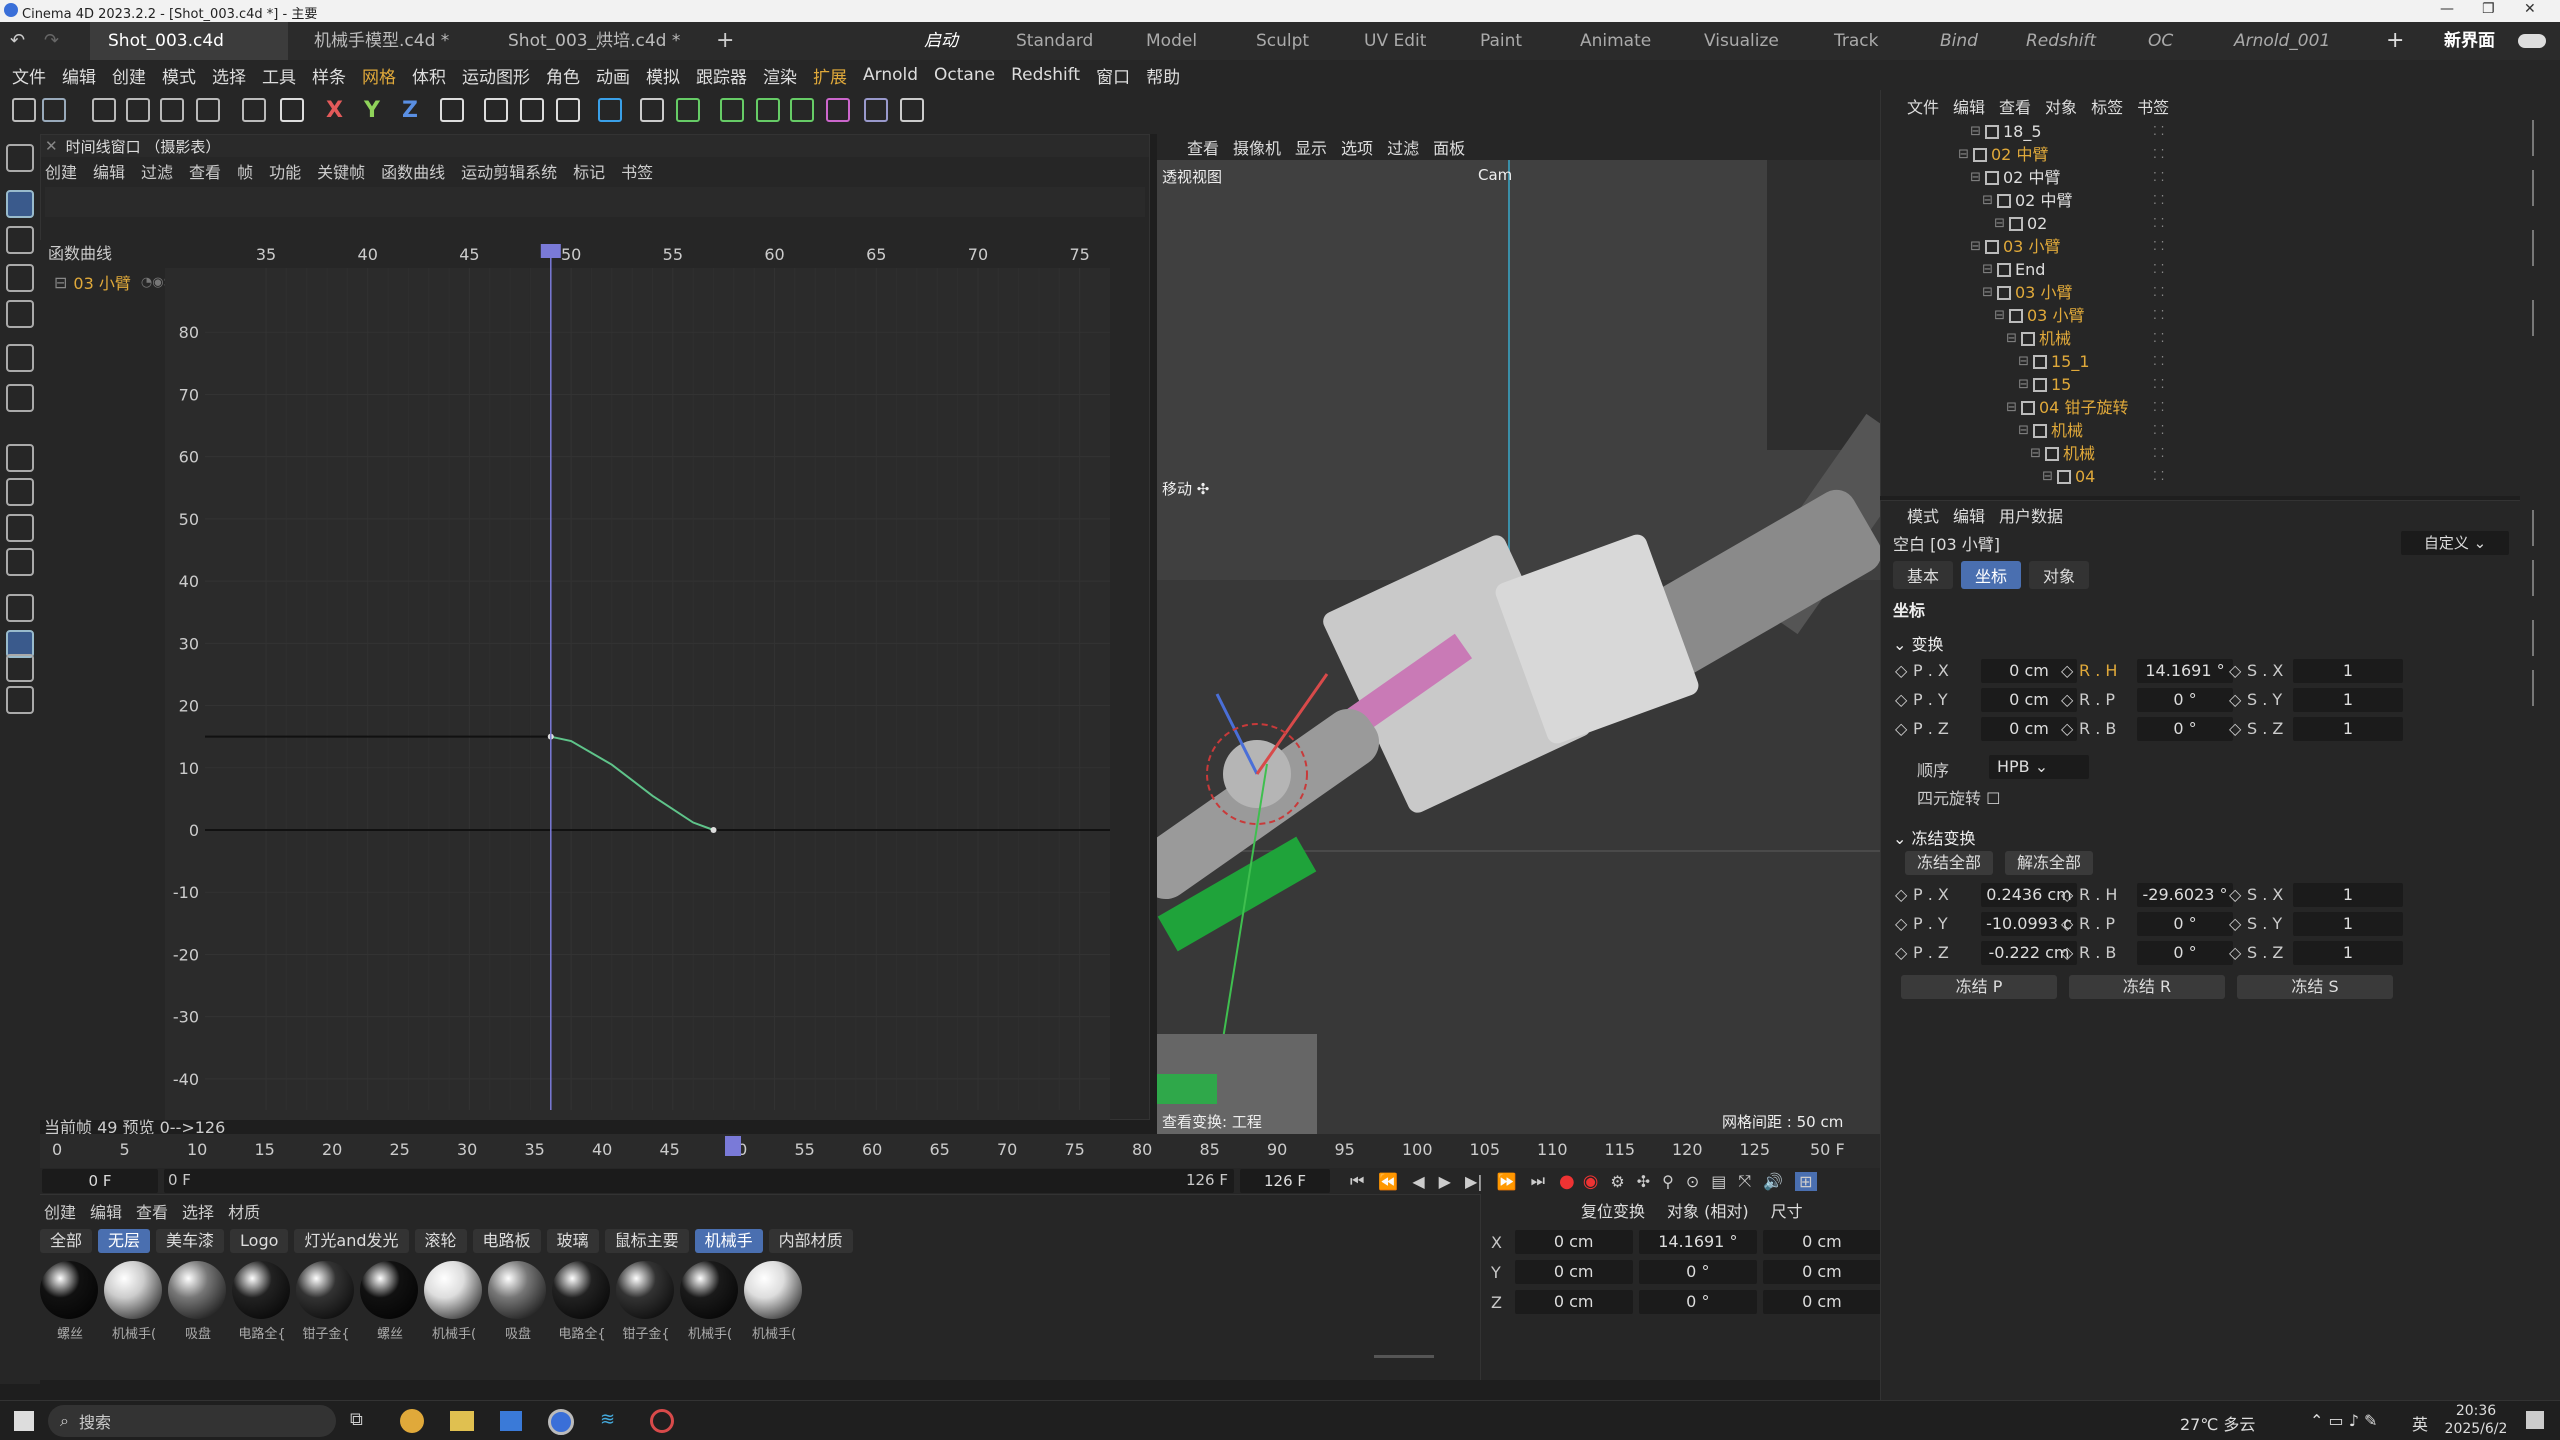 Image resolution: width=2560 pixels, height=1440 pixels. What do you see at coordinates (509, 171) in the screenshot?
I see `timeline-menu-item: 运动剪辑系统` at bounding box center [509, 171].